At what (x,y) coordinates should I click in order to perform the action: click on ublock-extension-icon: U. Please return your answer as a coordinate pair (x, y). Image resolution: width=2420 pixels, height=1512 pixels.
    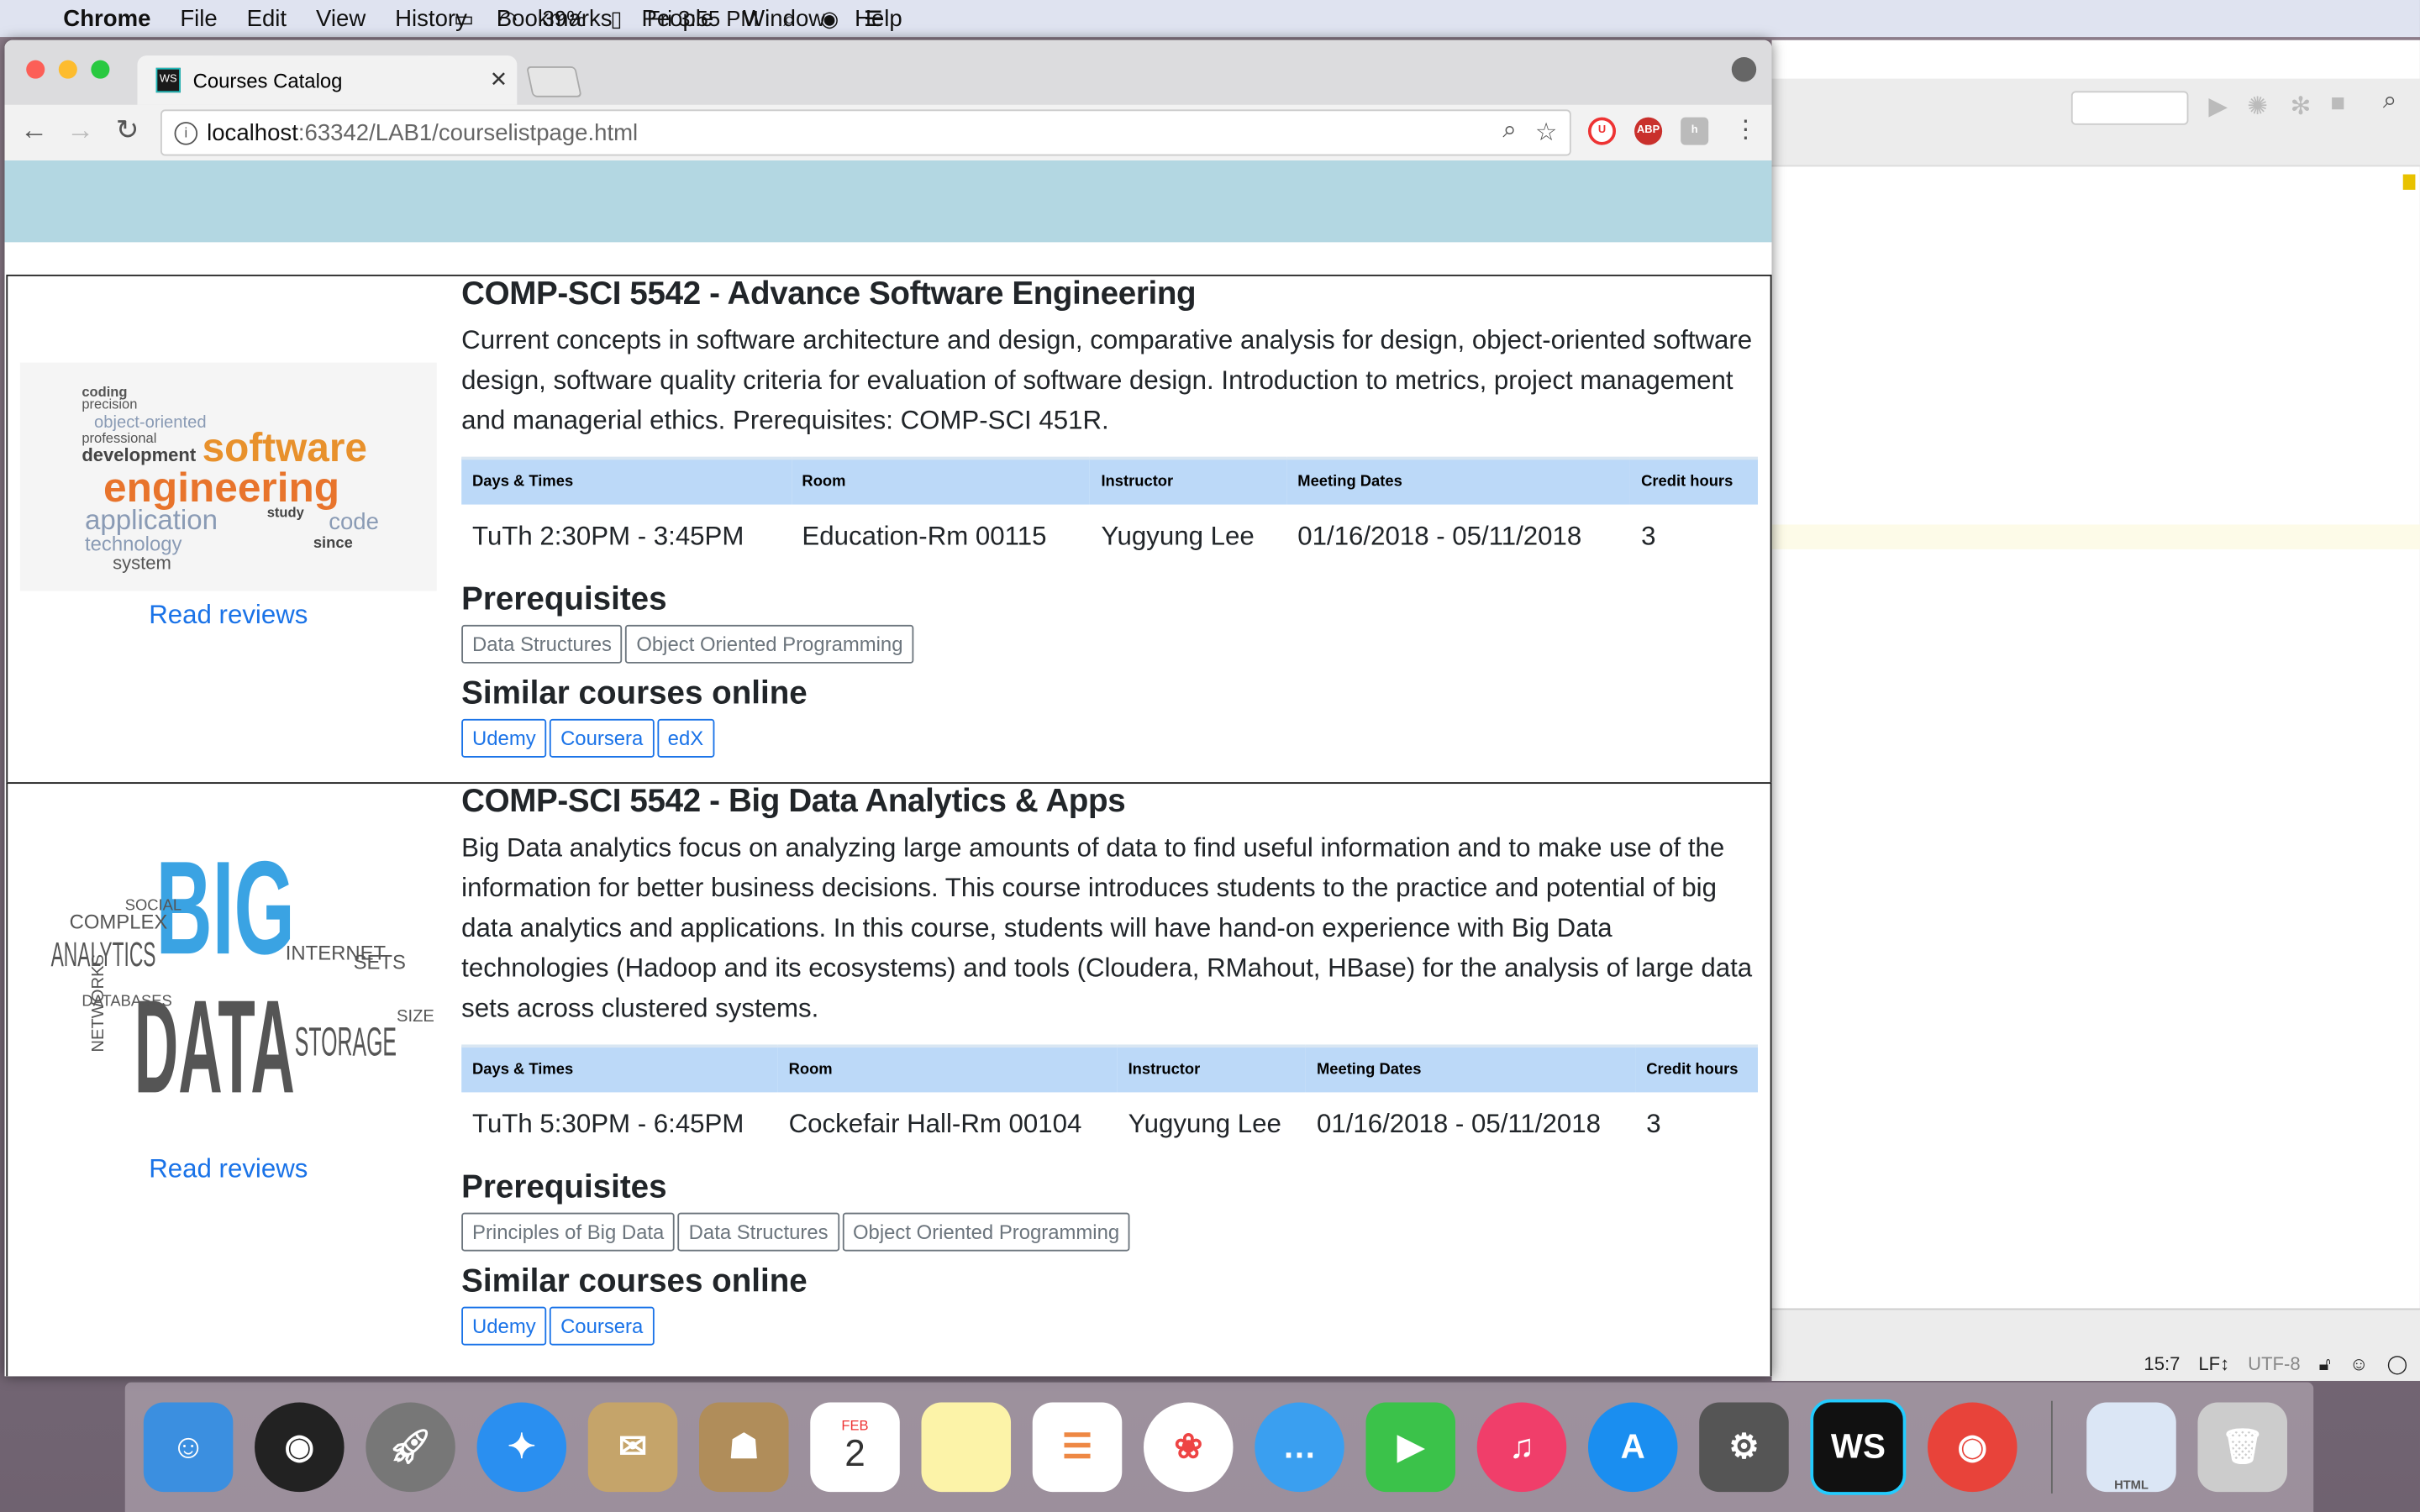
    Looking at the image, I should click on (1602, 131).